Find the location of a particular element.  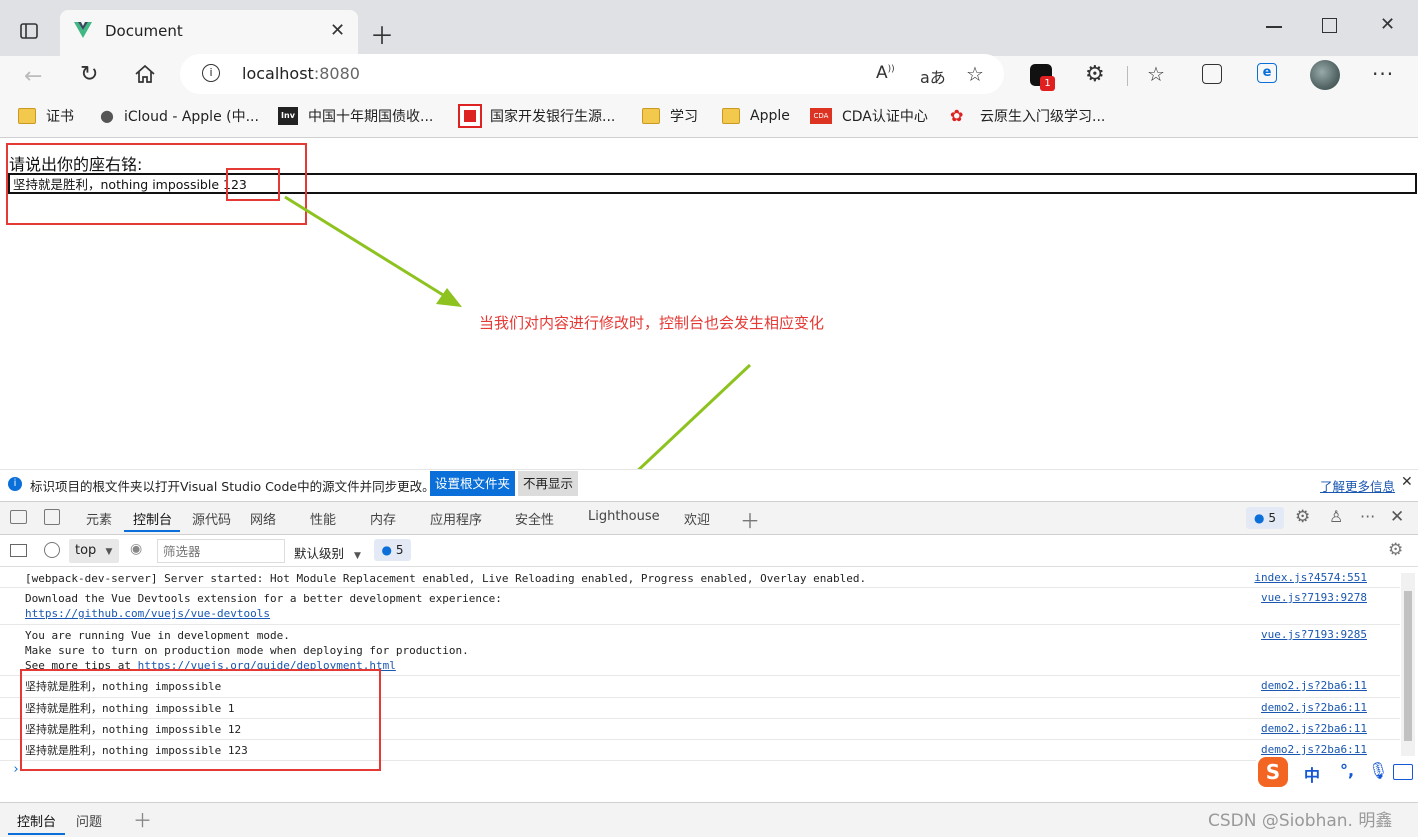

customize-icon: ♙ is located at coordinates (1336, 516).